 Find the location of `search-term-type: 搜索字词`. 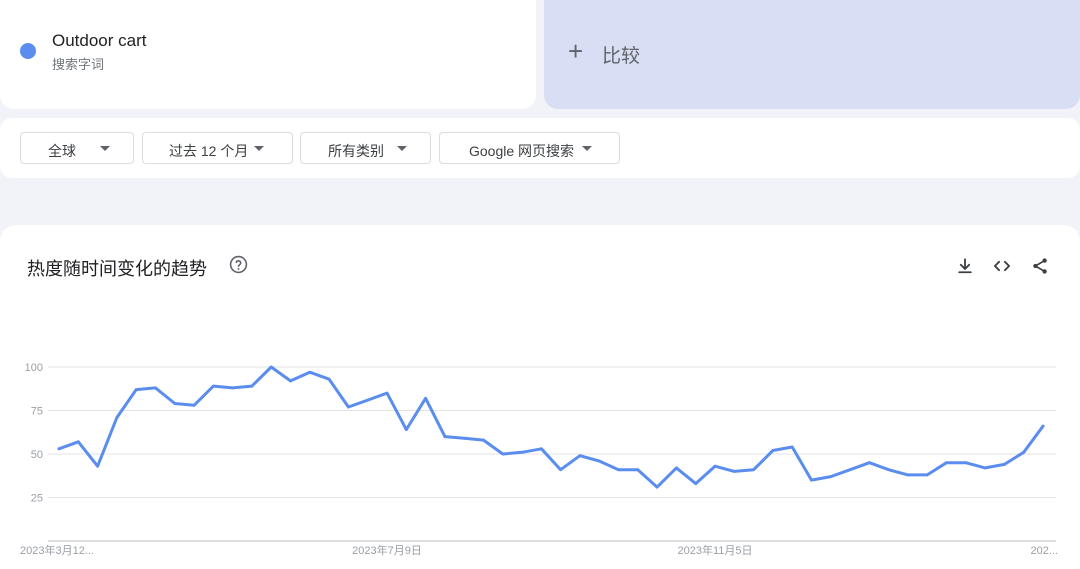

search-term-type: 搜索字词 is located at coordinates (78, 64).